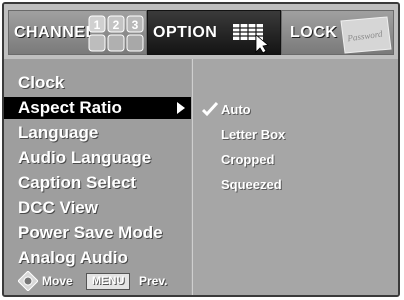  What do you see at coordinates (108, 281) in the screenshot?
I see `menu-key-badge: MENU` at bounding box center [108, 281].